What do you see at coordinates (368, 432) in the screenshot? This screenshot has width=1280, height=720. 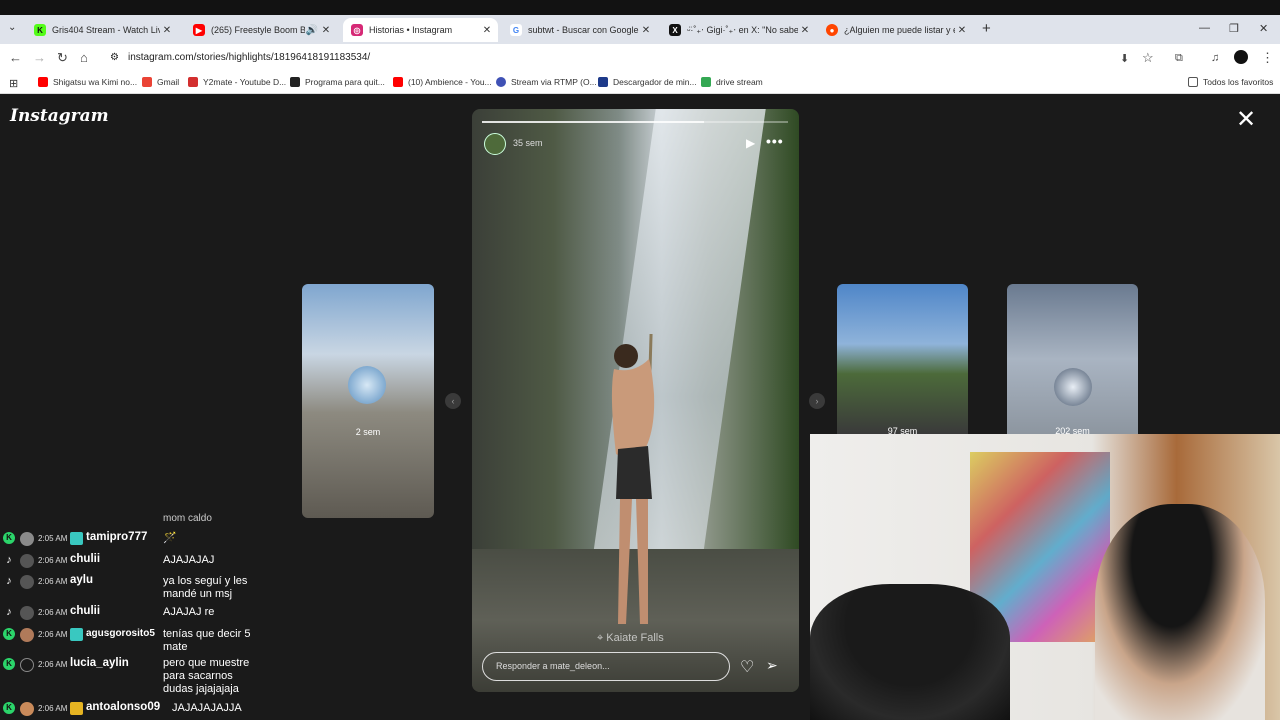 I see `thumbnail-time: 2 sem` at bounding box center [368, 432].